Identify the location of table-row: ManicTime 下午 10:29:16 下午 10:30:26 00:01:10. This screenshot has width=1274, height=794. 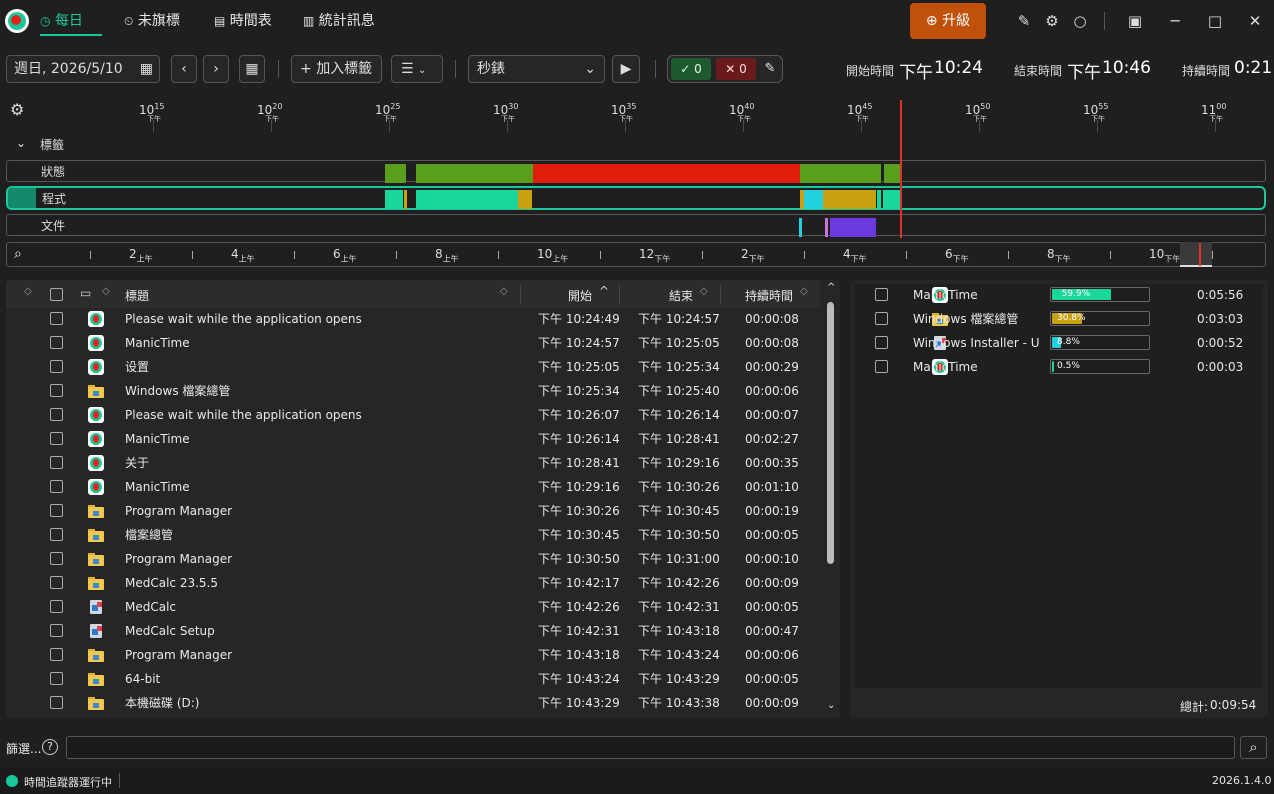
(413, 487).